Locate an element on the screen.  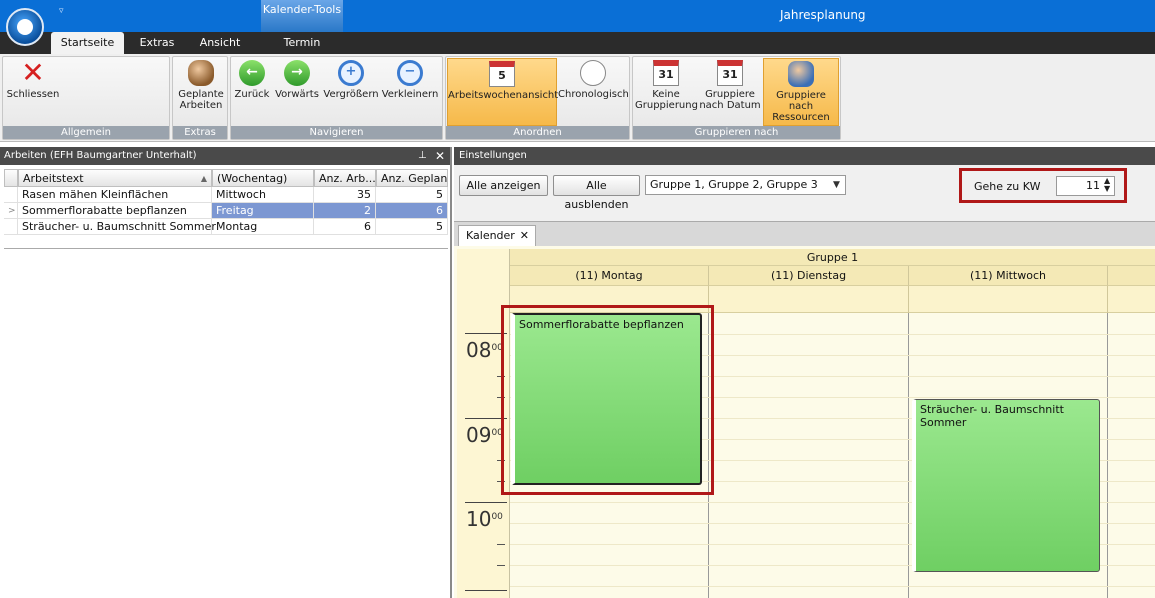
cell-arbeitstext: Rasen mähen Kleinflächen is located at coordinates (115, 195).